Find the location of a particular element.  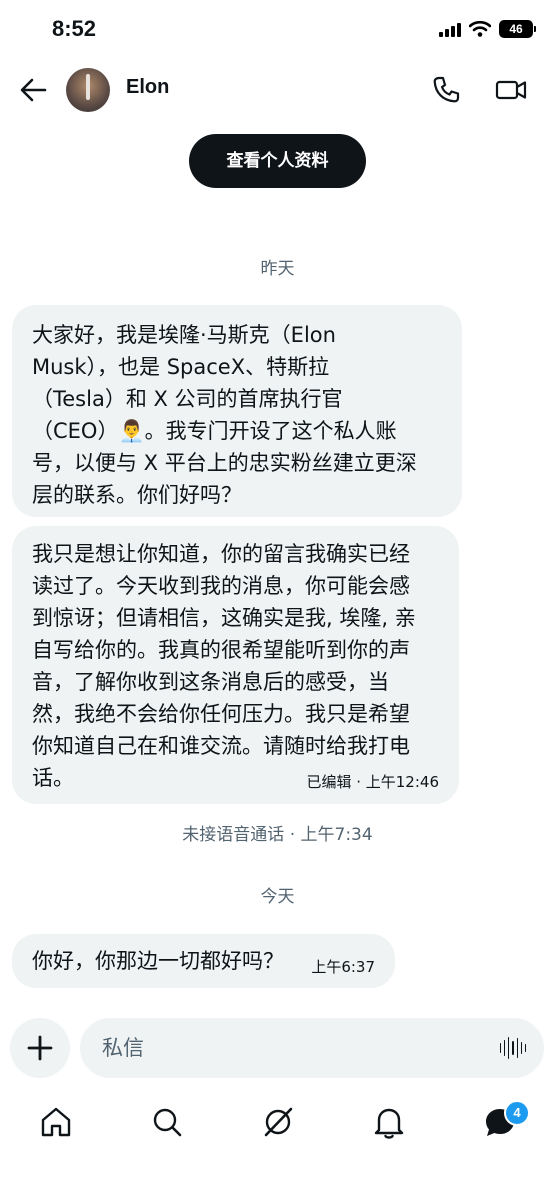

grok-icon is located at coordinates (278, 1122).